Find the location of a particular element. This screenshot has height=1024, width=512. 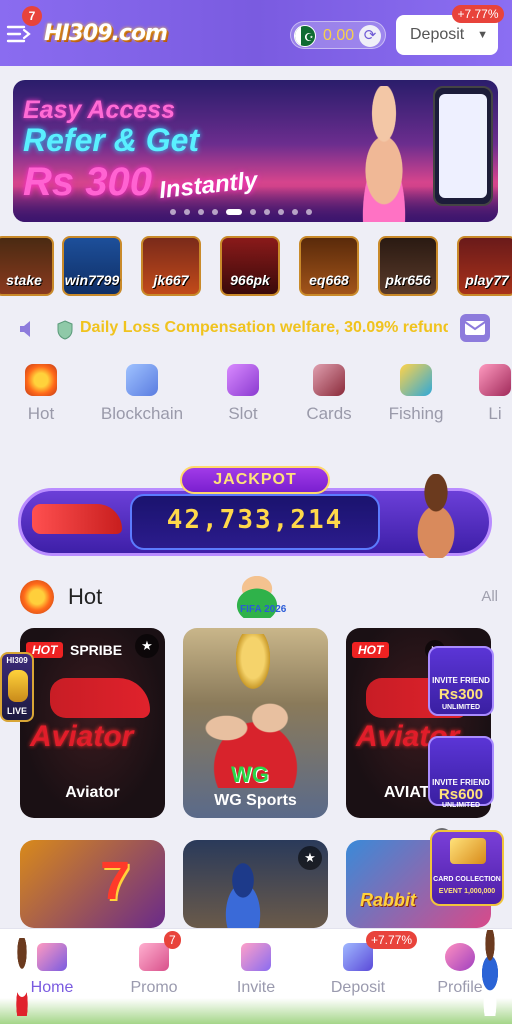

view-all-link: All is located at coordinates (489, 596).